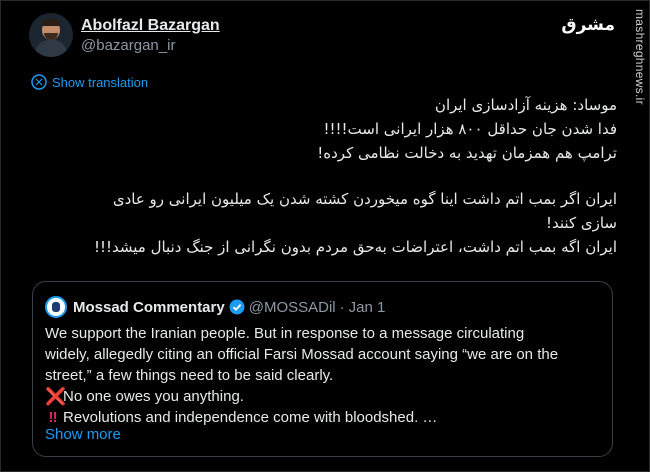 The image size is (650, 472). I want to click on show-translation-label: Show translation, so click(100, 82).